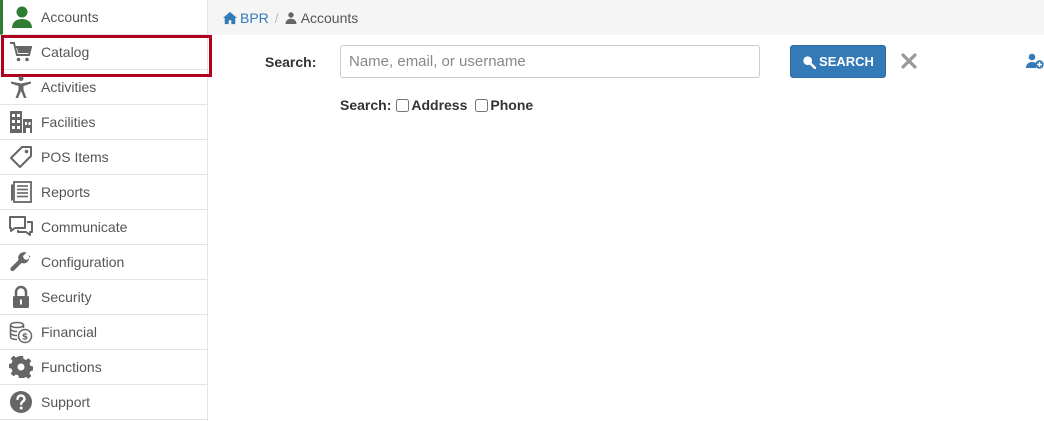 This screenshot has width=1044, height=421. What do you see at coordinates (66, 192) in the screenshot?
I see `sidebar-item-label: Reports` at bounding box center [66, 192].